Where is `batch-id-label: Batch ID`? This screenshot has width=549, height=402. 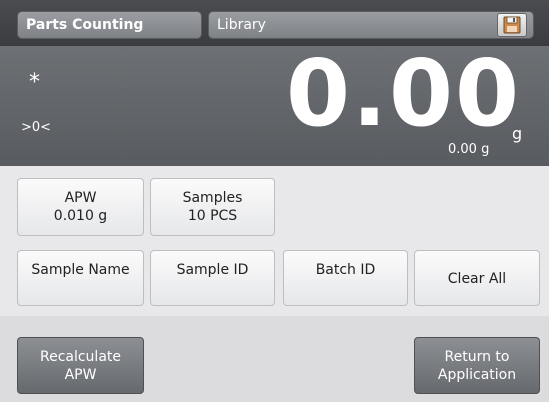 batch-id-label: Batch ID is located at coordinates (345, 270).